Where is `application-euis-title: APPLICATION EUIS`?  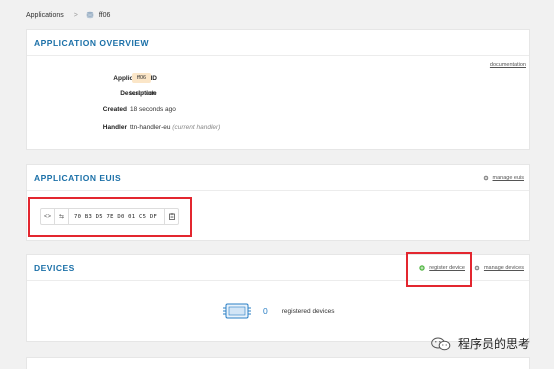
application-euis-title: APPLICATION EUIS is located at coordinates (78, 177).